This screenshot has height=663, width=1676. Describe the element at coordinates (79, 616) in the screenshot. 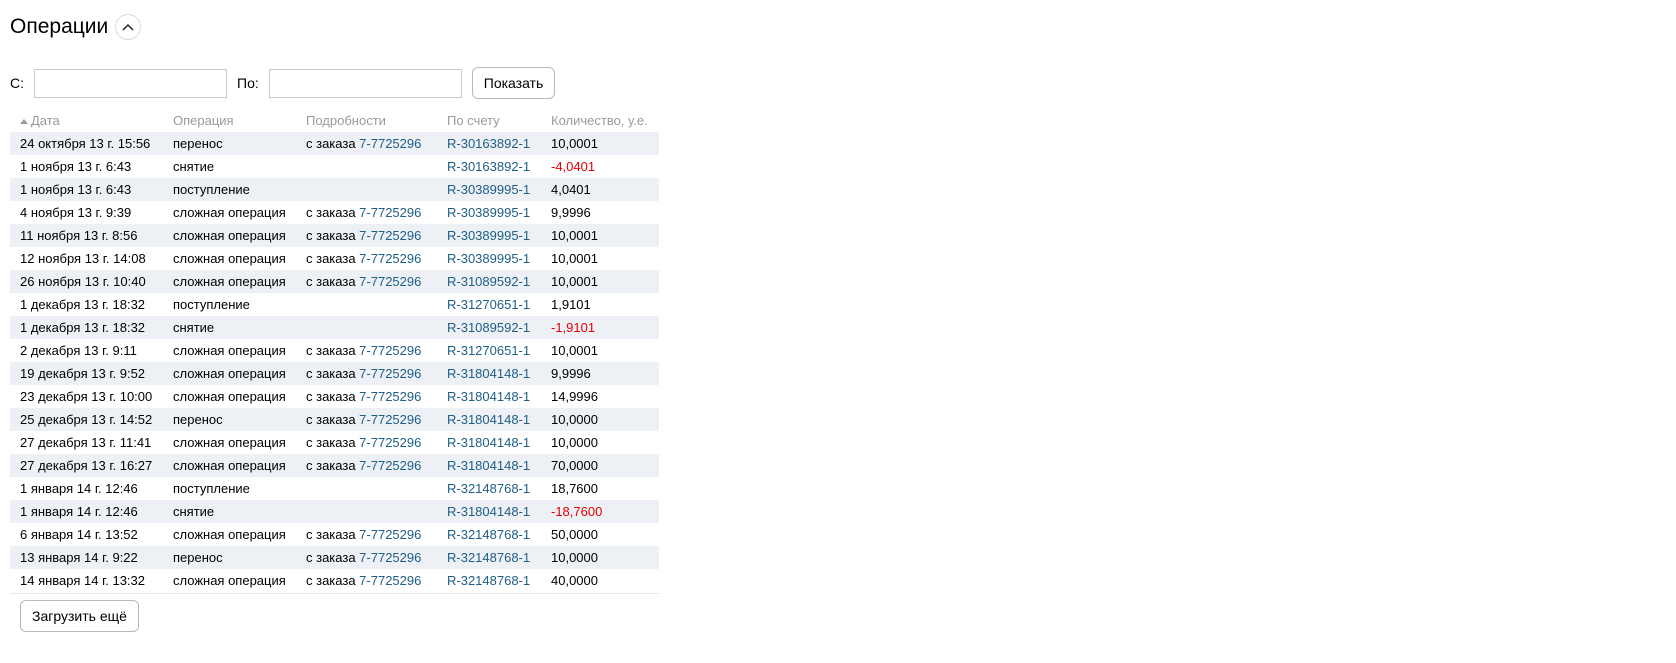

I see `load-more-button: Загрузить ещё` at that location.